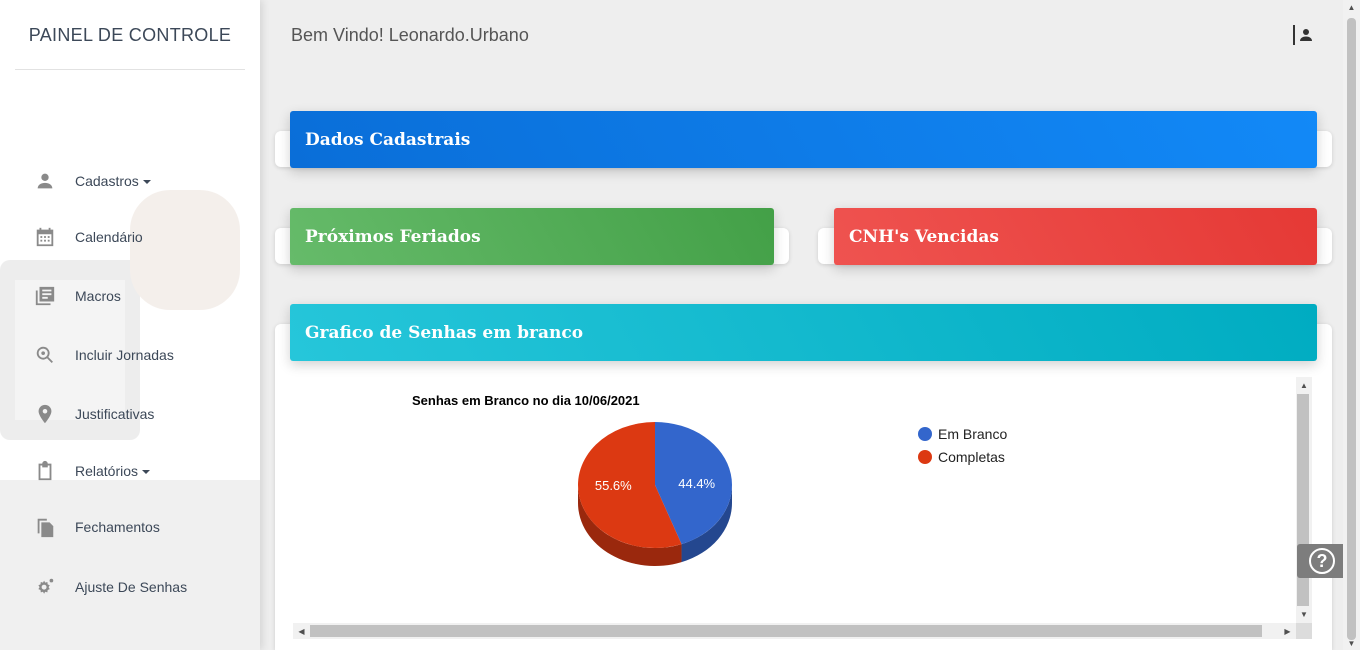 This screenshot has width=1360, height=650. I want to click on sidebar-item-label: Macros, so click(98, 296).